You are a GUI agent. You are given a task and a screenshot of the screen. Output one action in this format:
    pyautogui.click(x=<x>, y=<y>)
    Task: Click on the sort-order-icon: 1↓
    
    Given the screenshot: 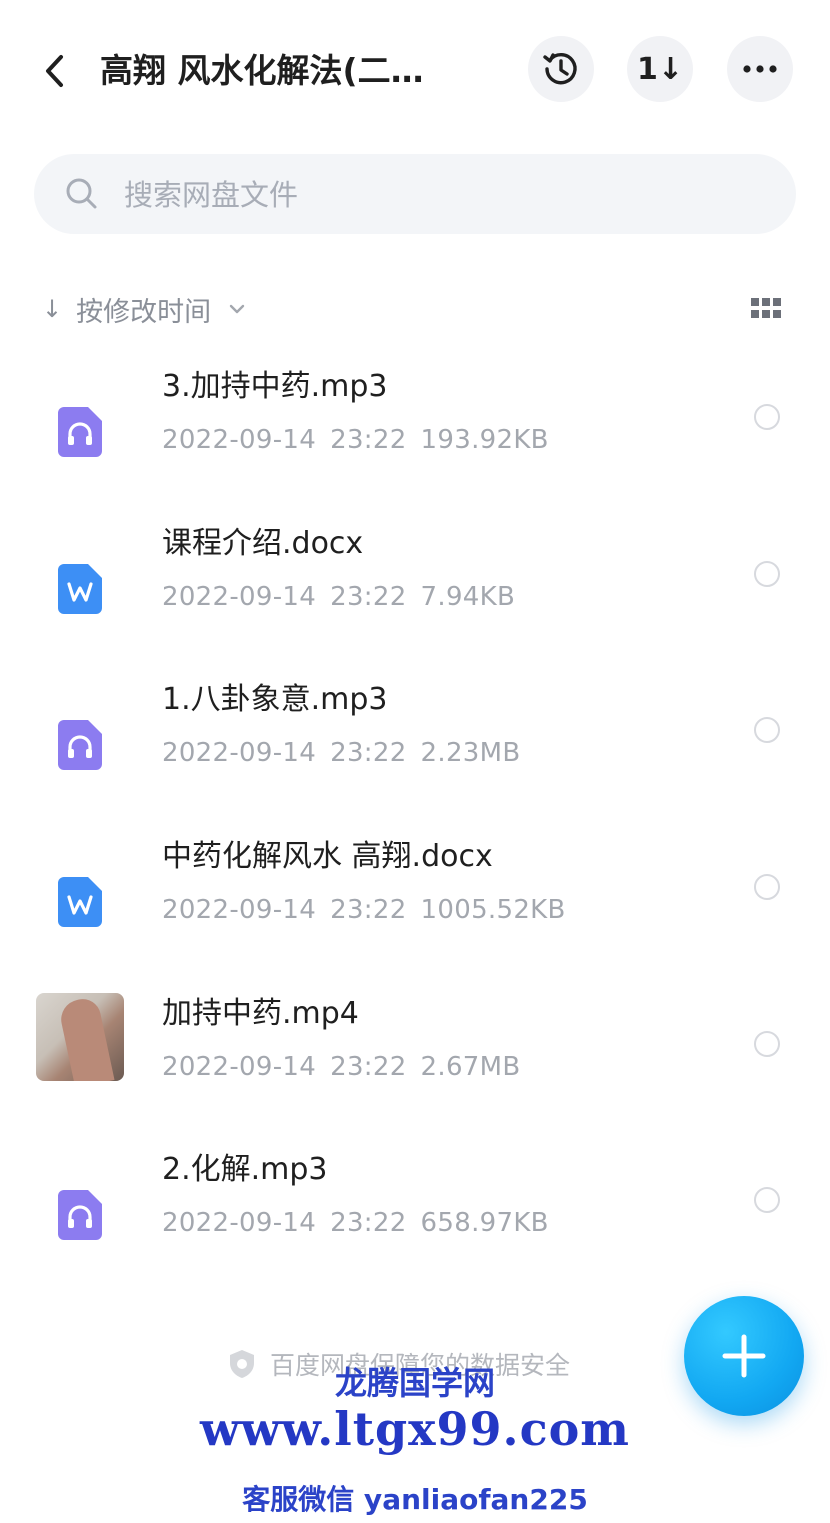 What is the action you would take?
    pyautogui.click(x=659, y=69)
    